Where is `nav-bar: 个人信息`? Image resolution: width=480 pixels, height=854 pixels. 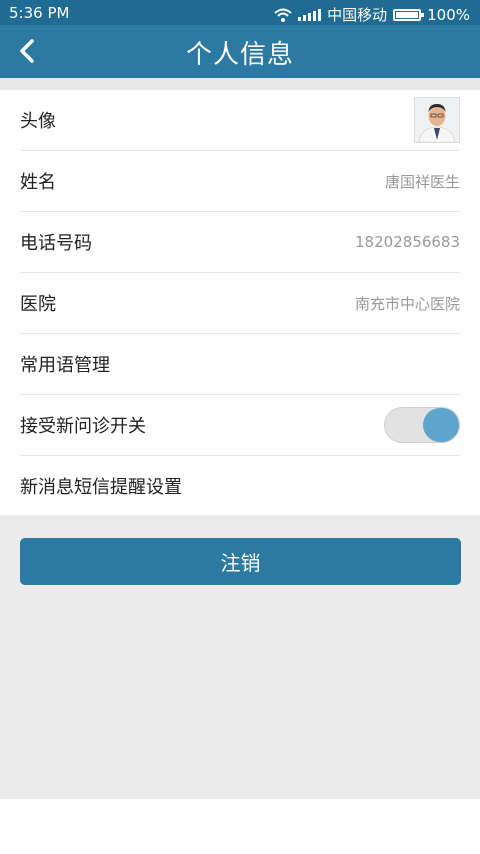 nav-bar: 个人信息 is located at coordinates (240, 51).